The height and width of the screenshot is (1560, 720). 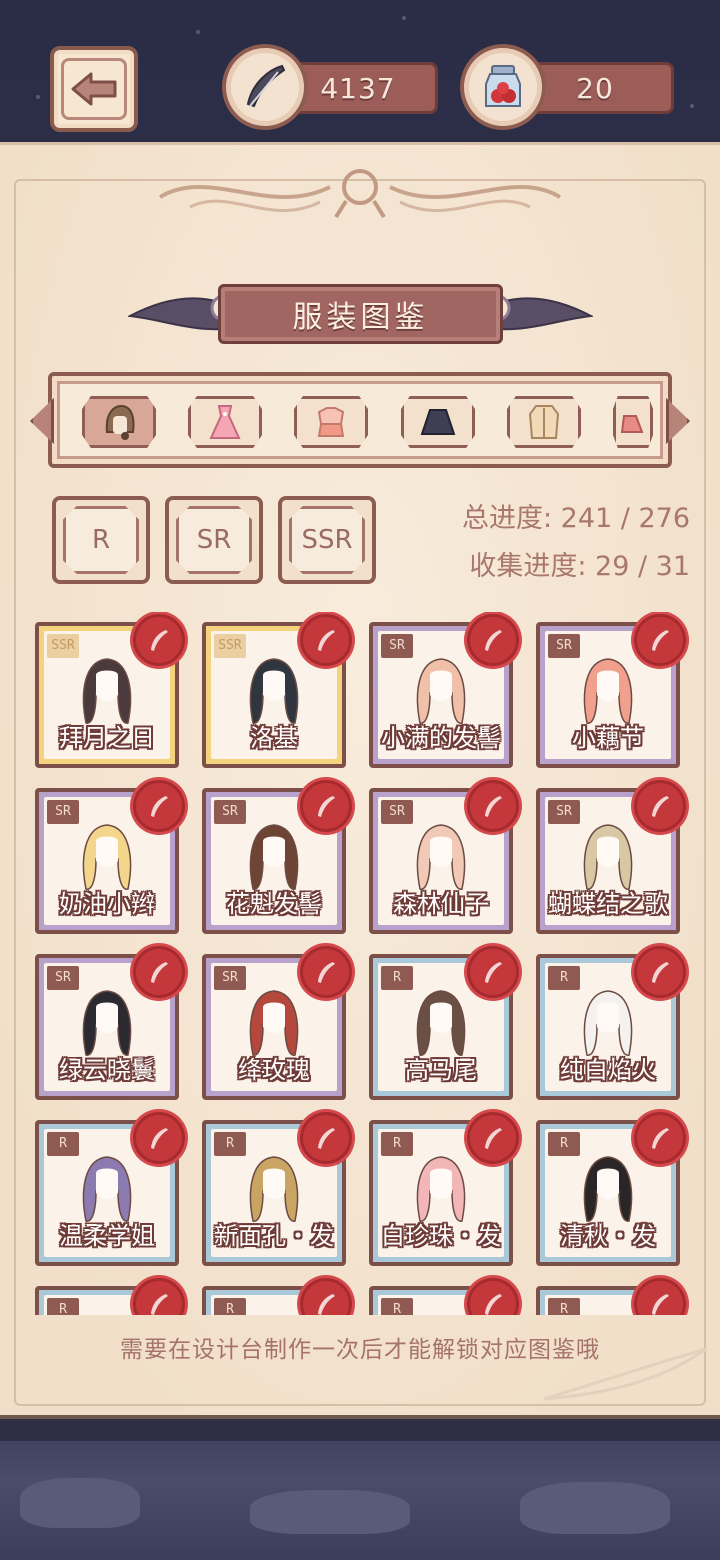 I want to click on item-name: 洛基, so click(x=274, y=738).